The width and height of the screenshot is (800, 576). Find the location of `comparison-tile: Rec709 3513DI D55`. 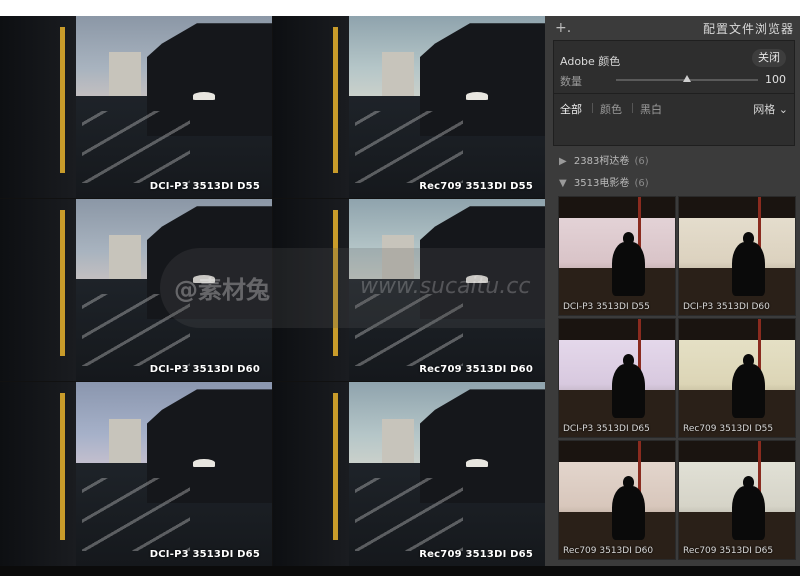

comparison-tile: Rec709 3513DI D55 is located at coordinates (409, 107).